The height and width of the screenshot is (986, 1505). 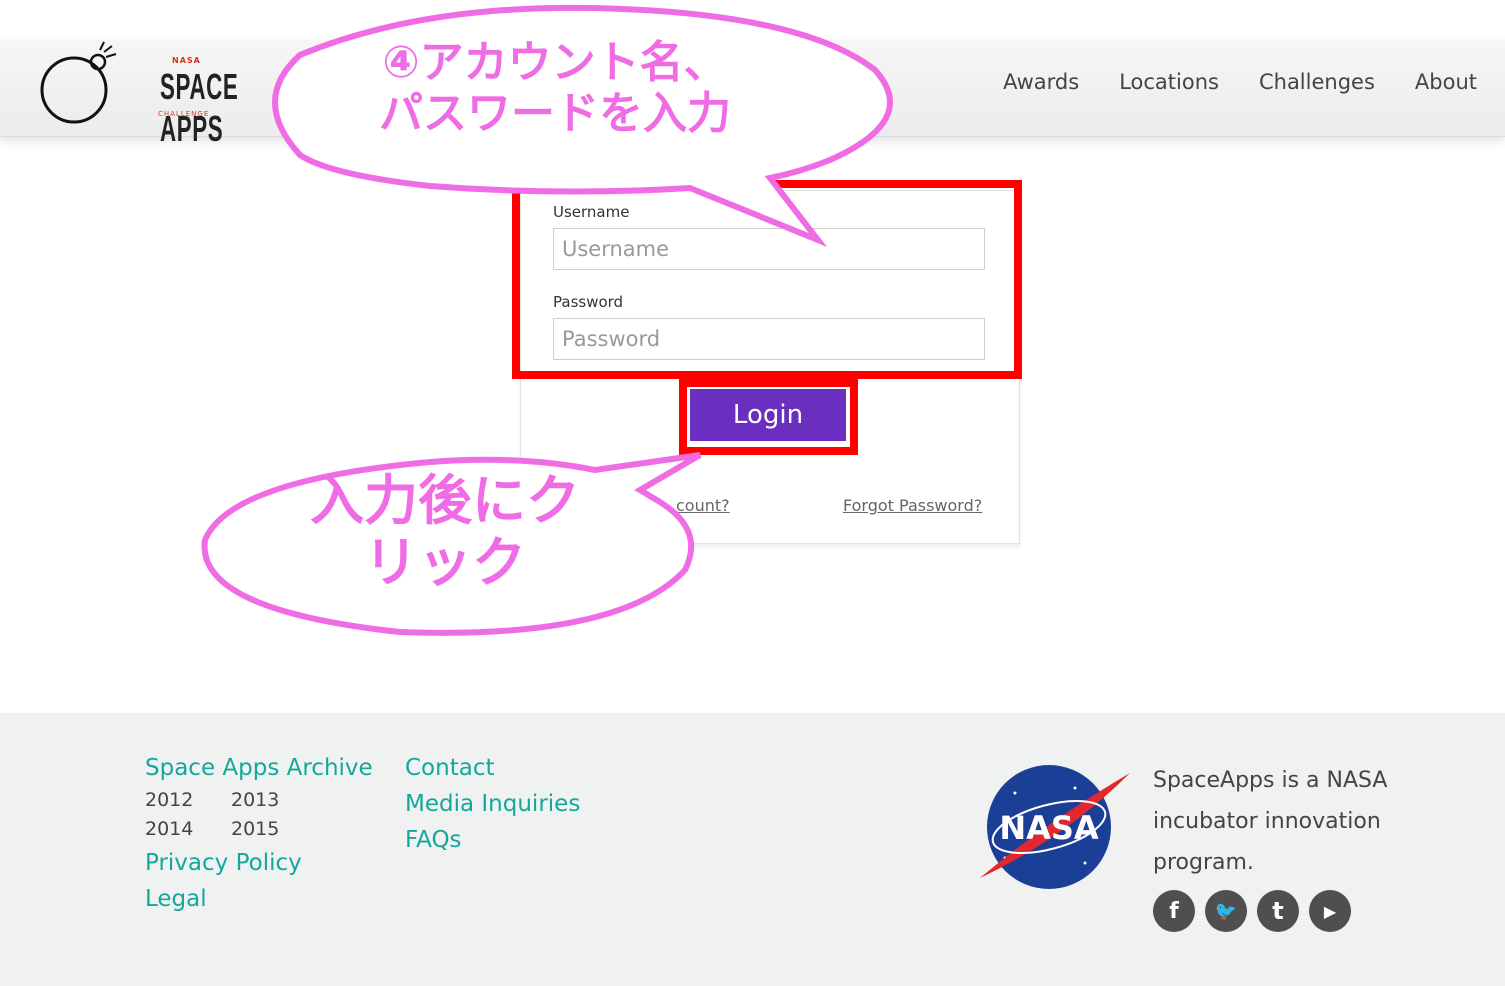 I want to click on nasa-logo-icon: NASA, so click(x=1055, y=828).